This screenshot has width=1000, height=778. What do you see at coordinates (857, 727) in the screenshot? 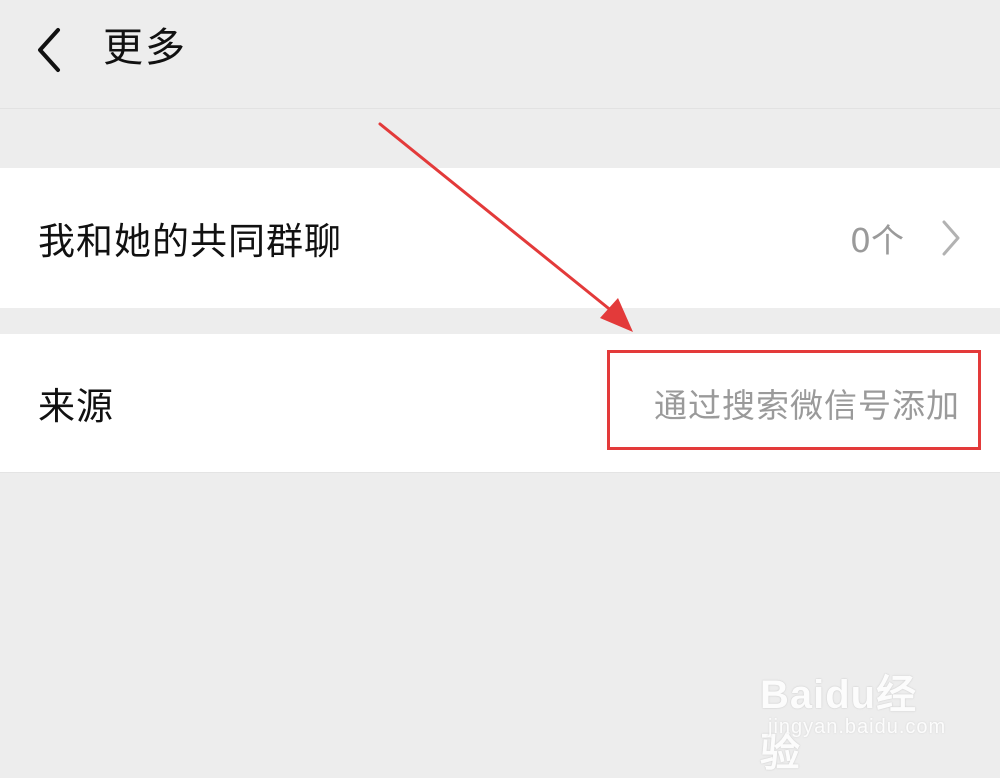
I see `watermark-url: jingyan.baidu.com` at bounding box center [857, 727].